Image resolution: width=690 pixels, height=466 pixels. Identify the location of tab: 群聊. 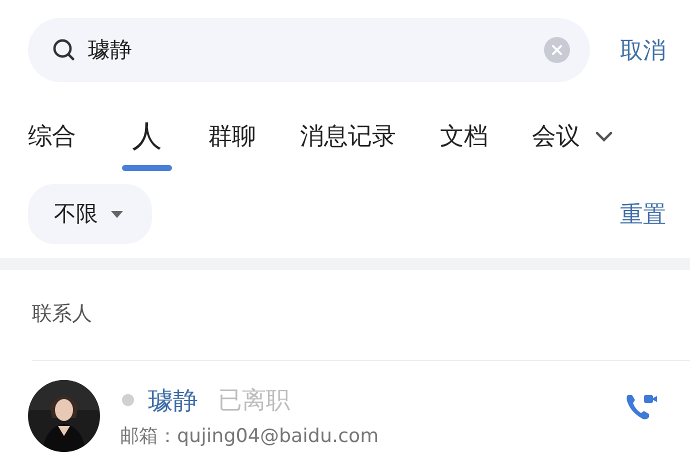
(232, 137).